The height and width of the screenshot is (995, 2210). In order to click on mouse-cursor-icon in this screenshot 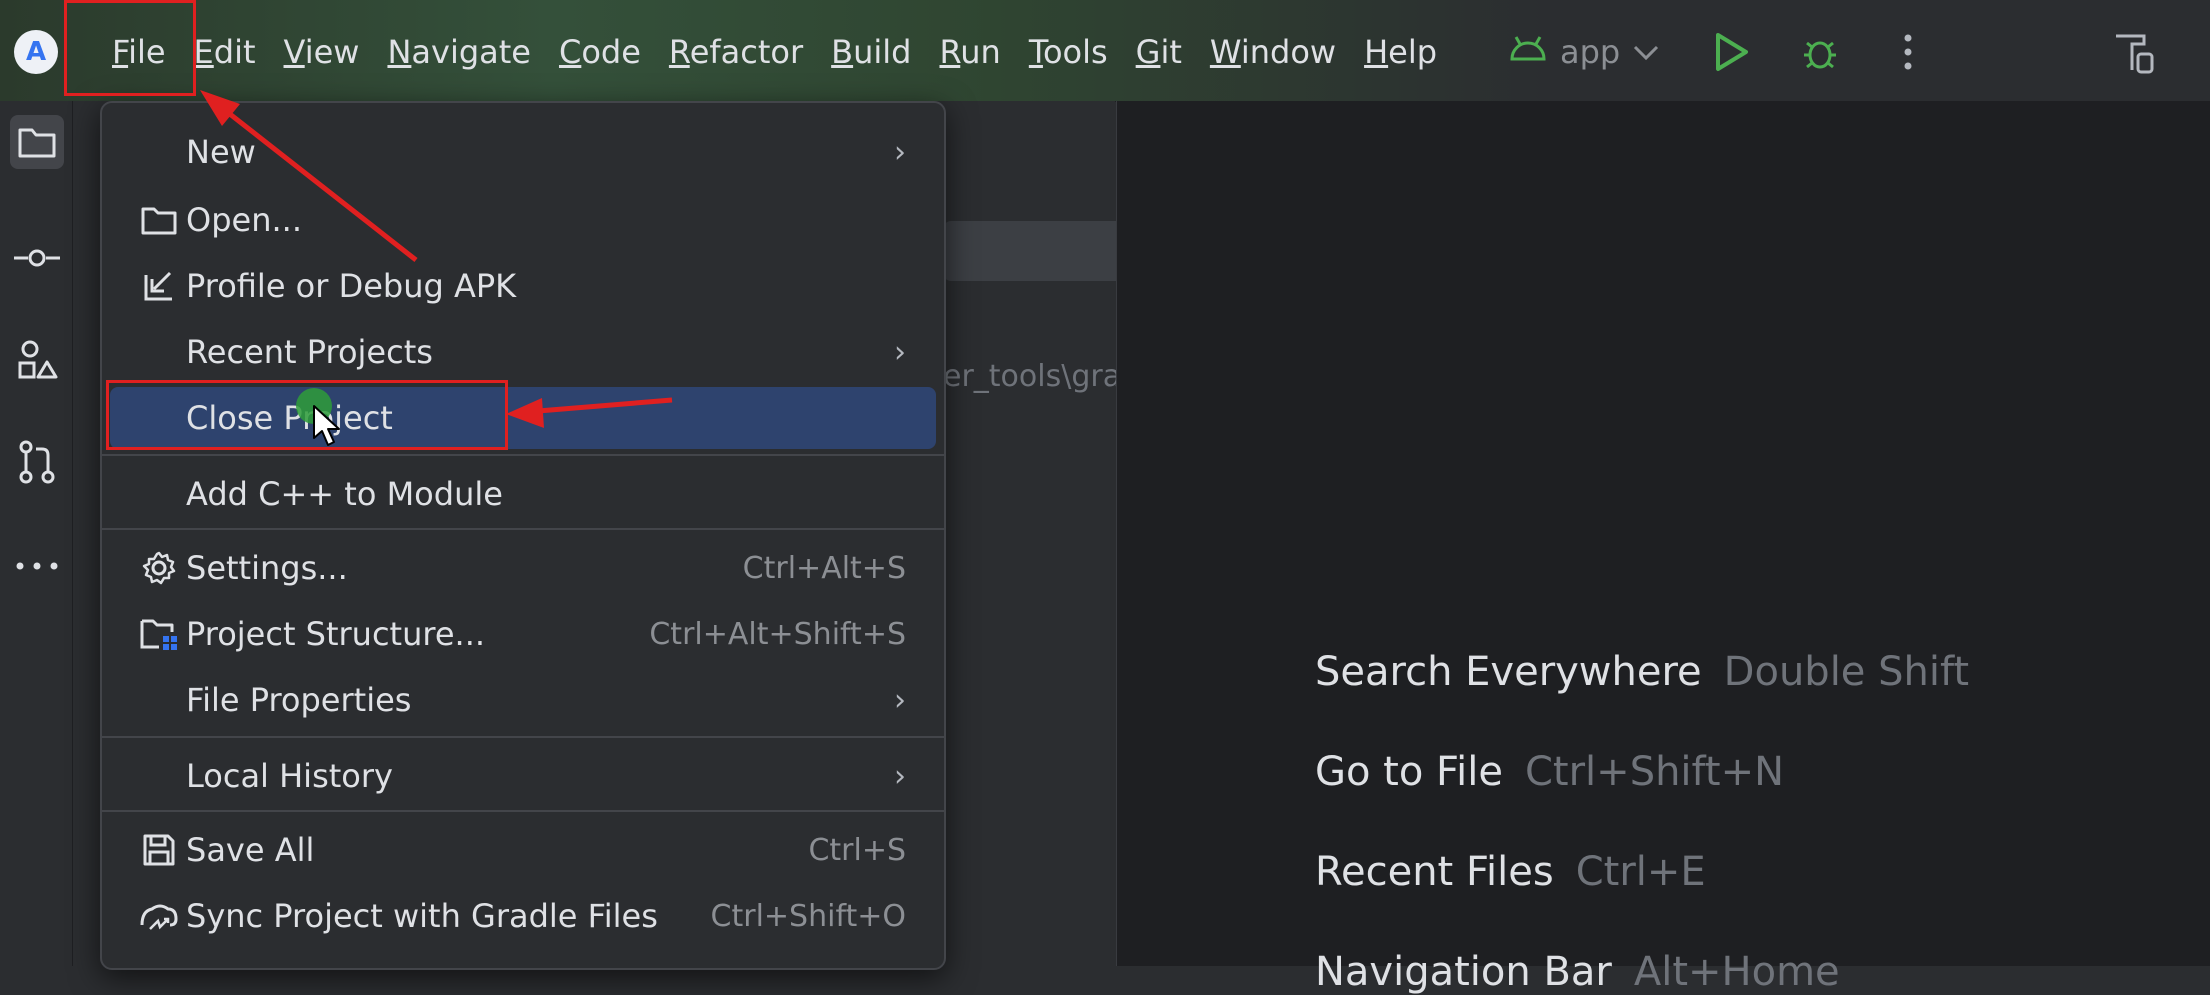, I will do `click(326, 425)`.